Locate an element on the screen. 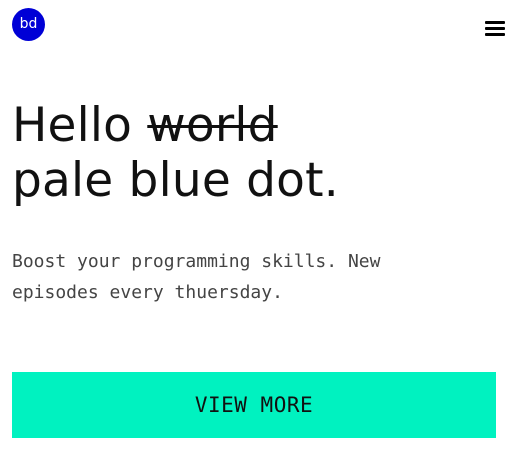 The image size is (516, 457). headline-struck-word: world is located at coordinates (212, 125).